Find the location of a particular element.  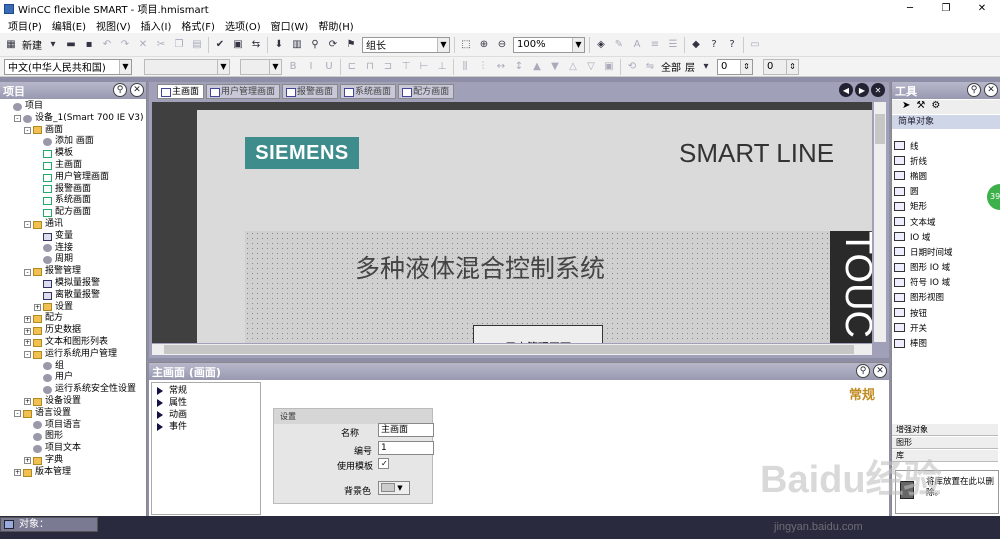

layout-icon: ▥ is located at coordinates (297, 45).